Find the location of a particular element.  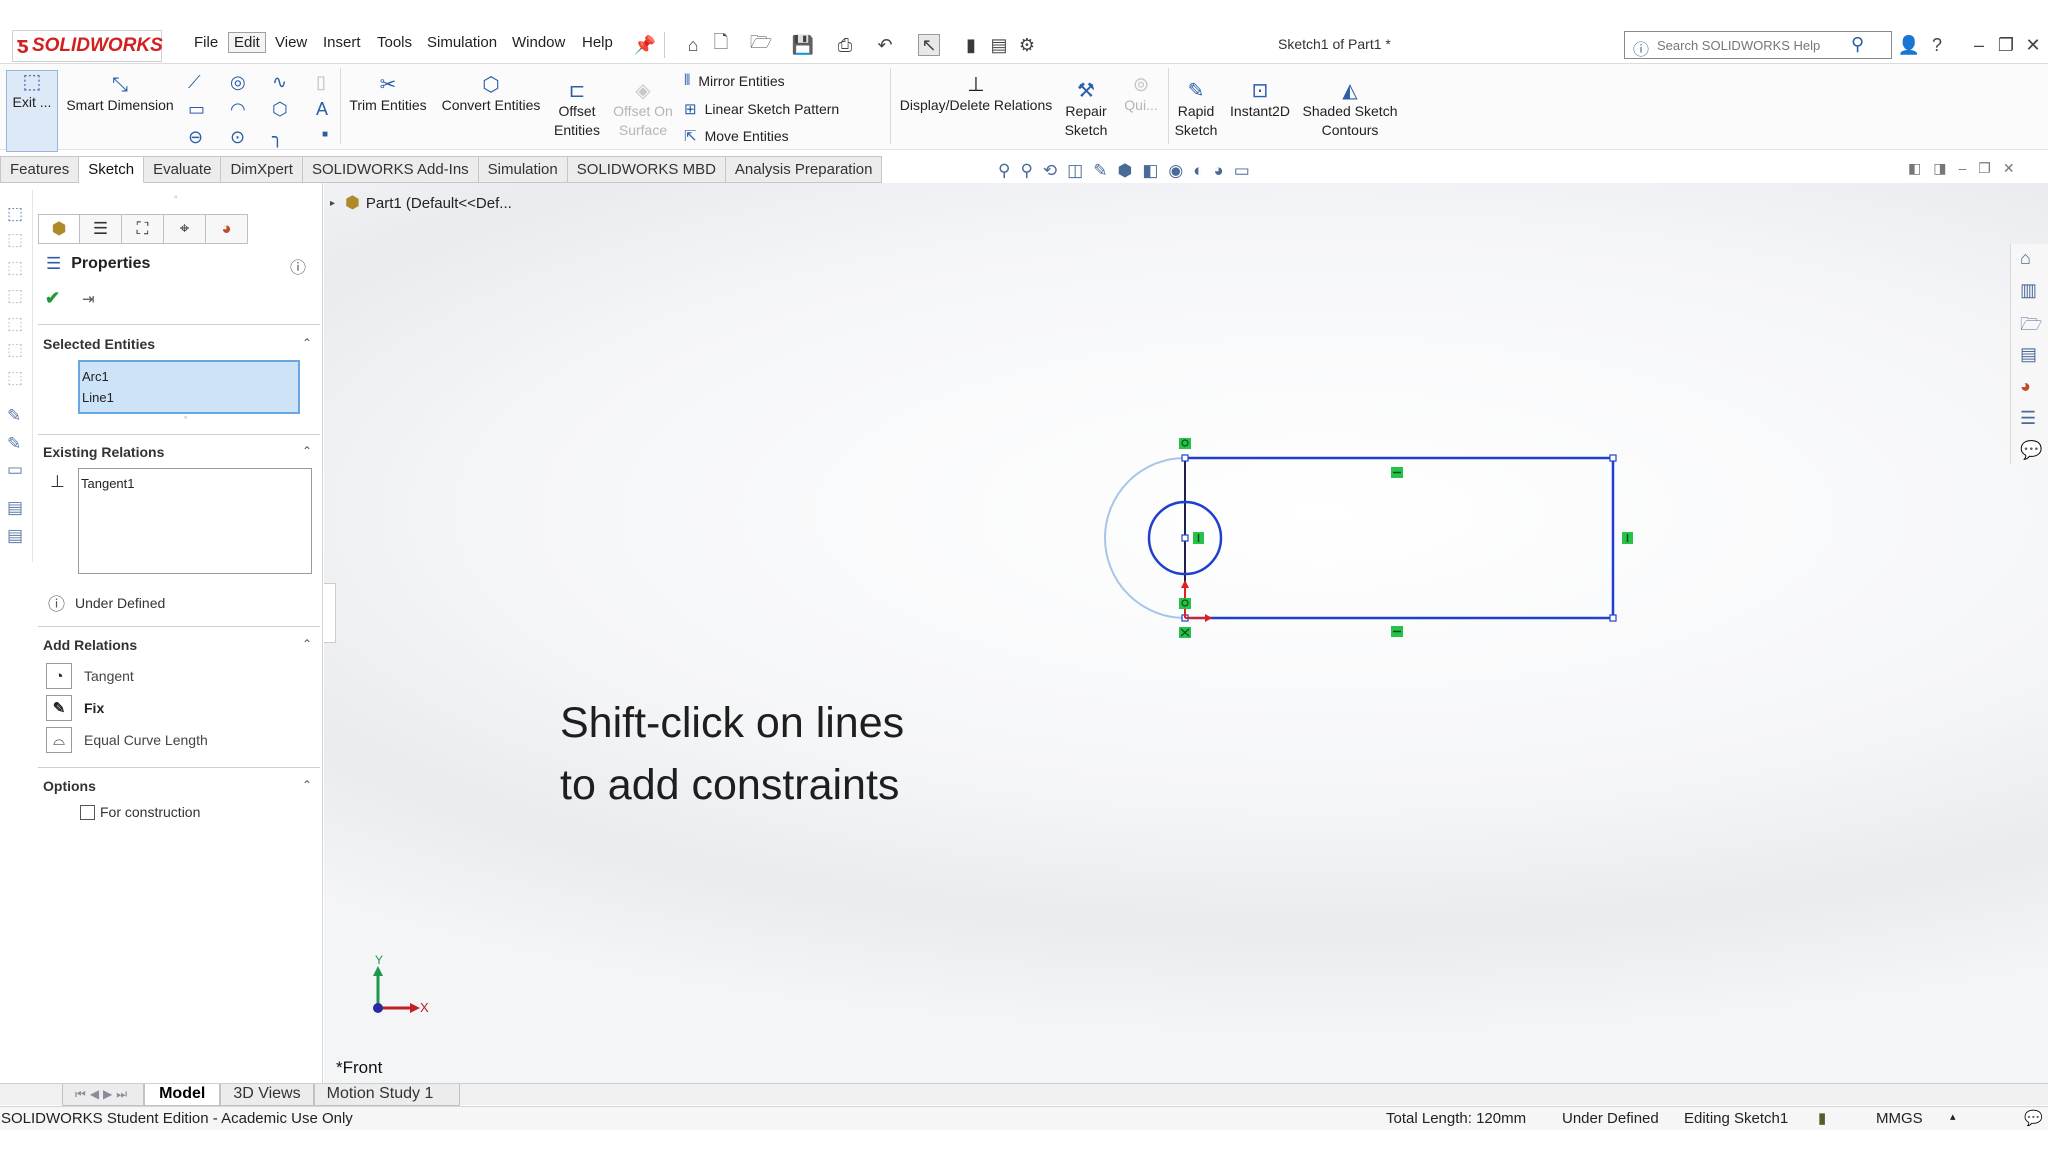

dimxpert-icon: ⌖ is located at coordinates (184, 228).